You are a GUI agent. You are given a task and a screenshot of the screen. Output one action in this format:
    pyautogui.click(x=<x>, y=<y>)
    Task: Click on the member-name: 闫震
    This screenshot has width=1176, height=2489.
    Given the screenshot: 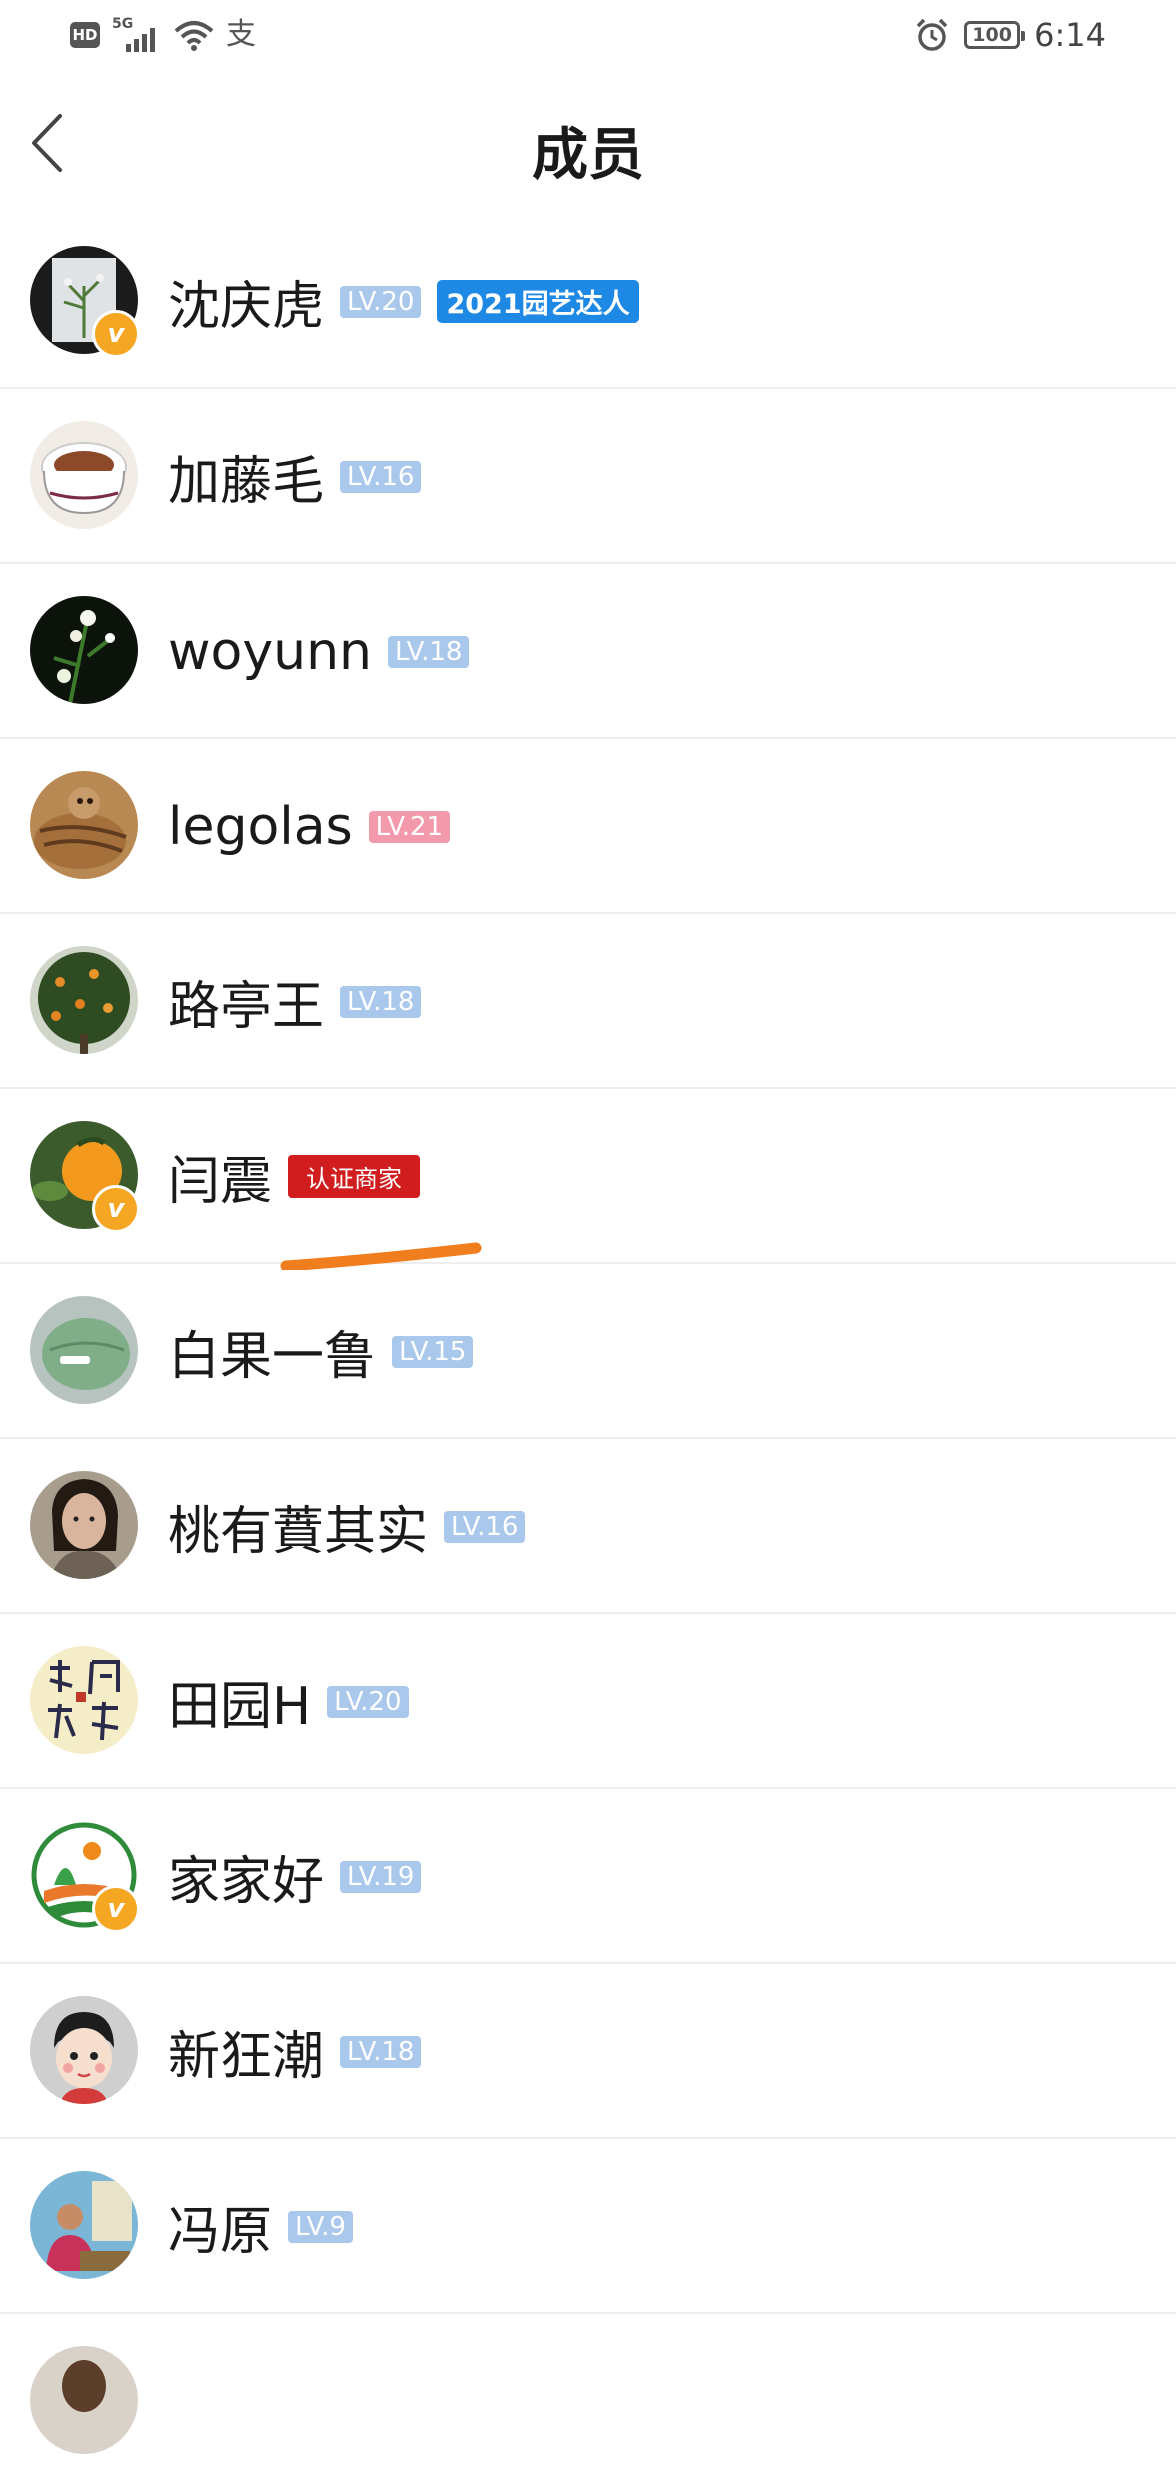 What is the action you would take?
    pyautogui.click(x=220, y=1182)
    